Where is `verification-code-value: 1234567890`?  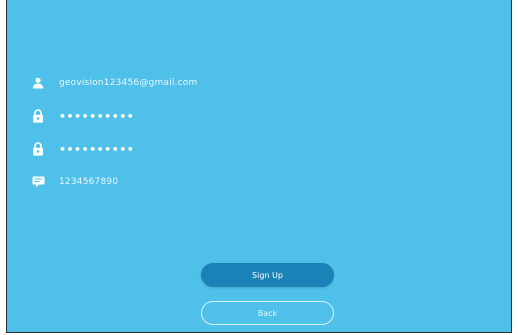
verification-code-value: 1234567890 is located at coordinates (89, 182).